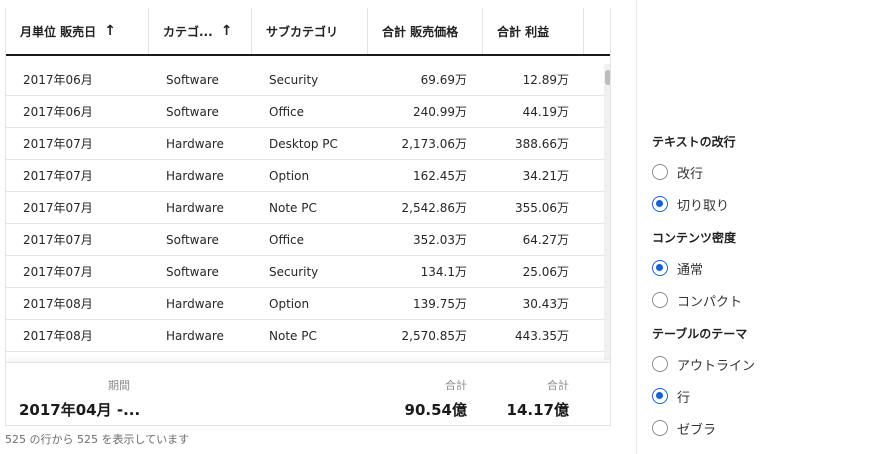 Image resolution: width=892 pixels, height=454 pixels. I want to click on table-cell: 69.69万, so click(443, 80).